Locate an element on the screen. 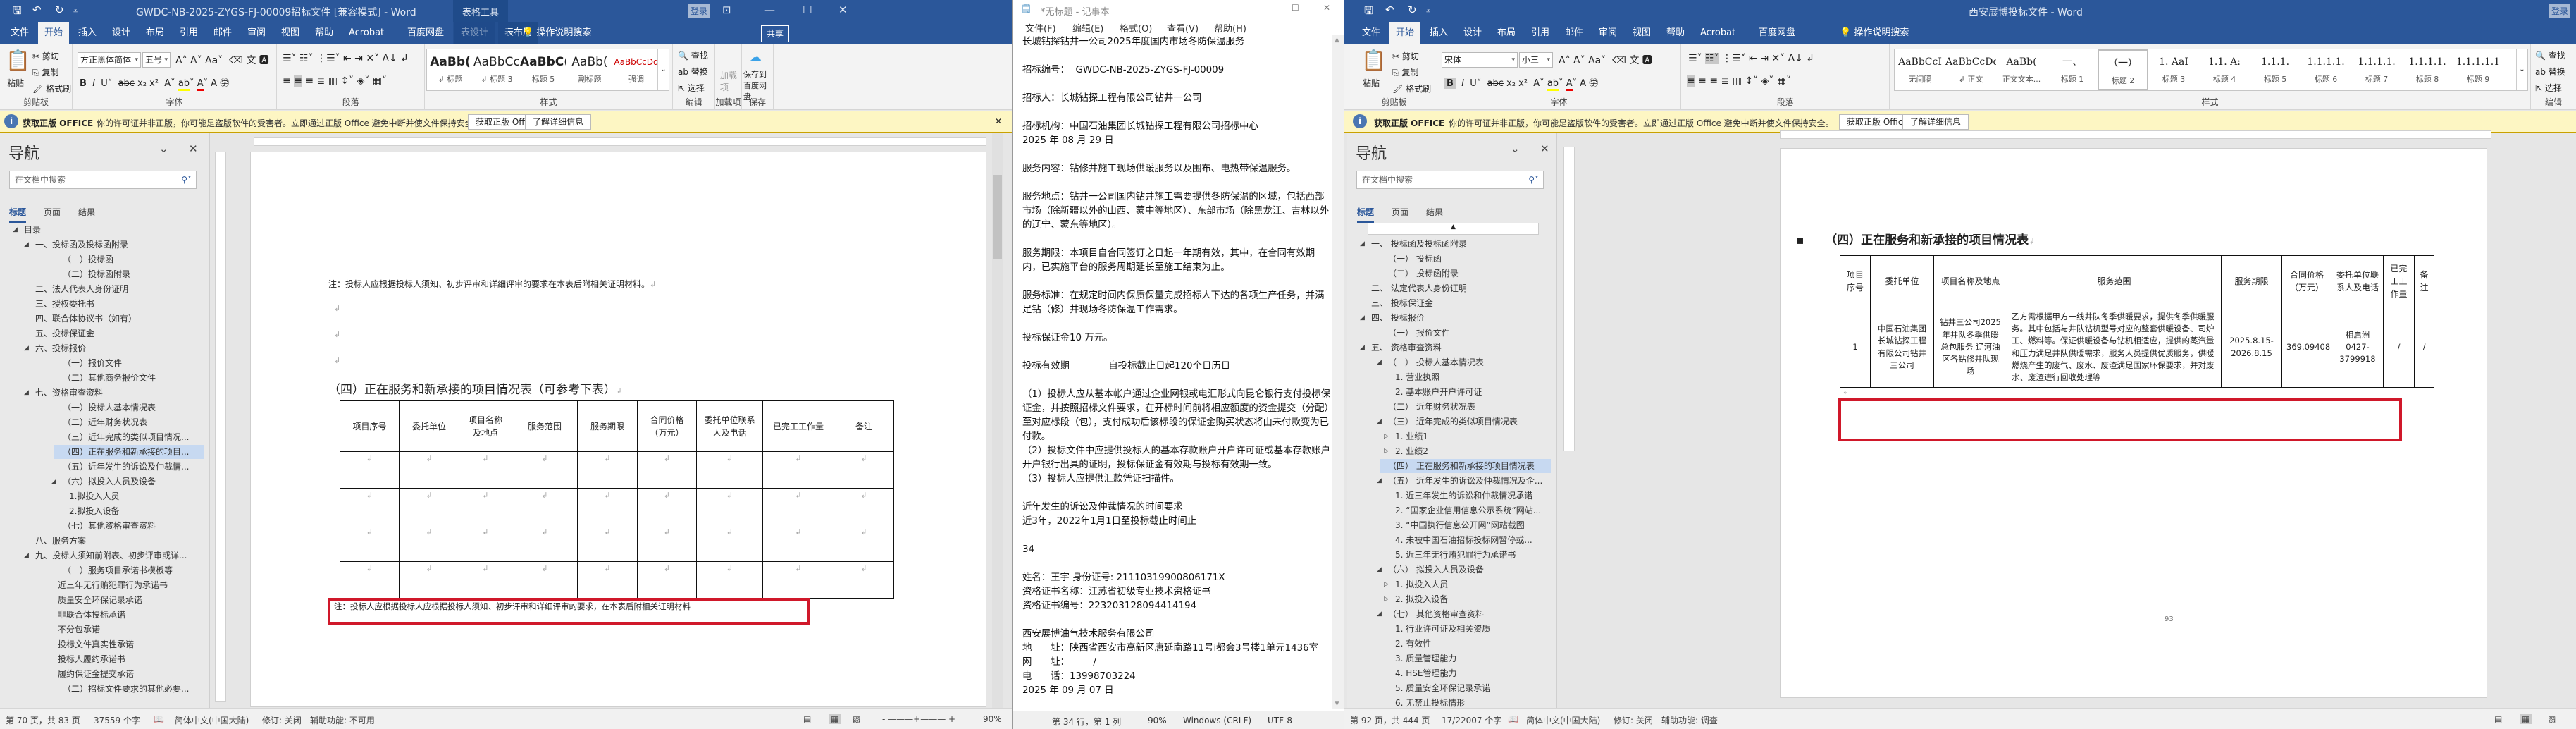 The height and width of the screenshot is (729, 2576). nav-item: （二） 投标函附录 is located at coordinates (1449, 274).